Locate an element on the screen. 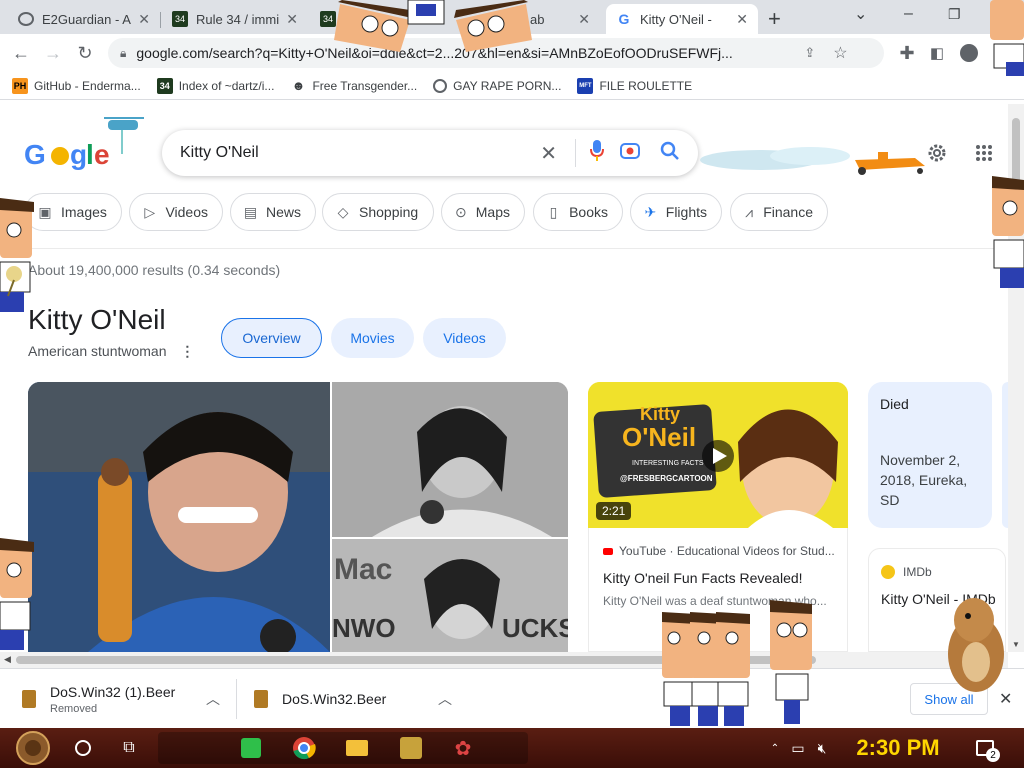  knowledge-panel-title: Kitty O'Neil is located at coordinates (97, 319).